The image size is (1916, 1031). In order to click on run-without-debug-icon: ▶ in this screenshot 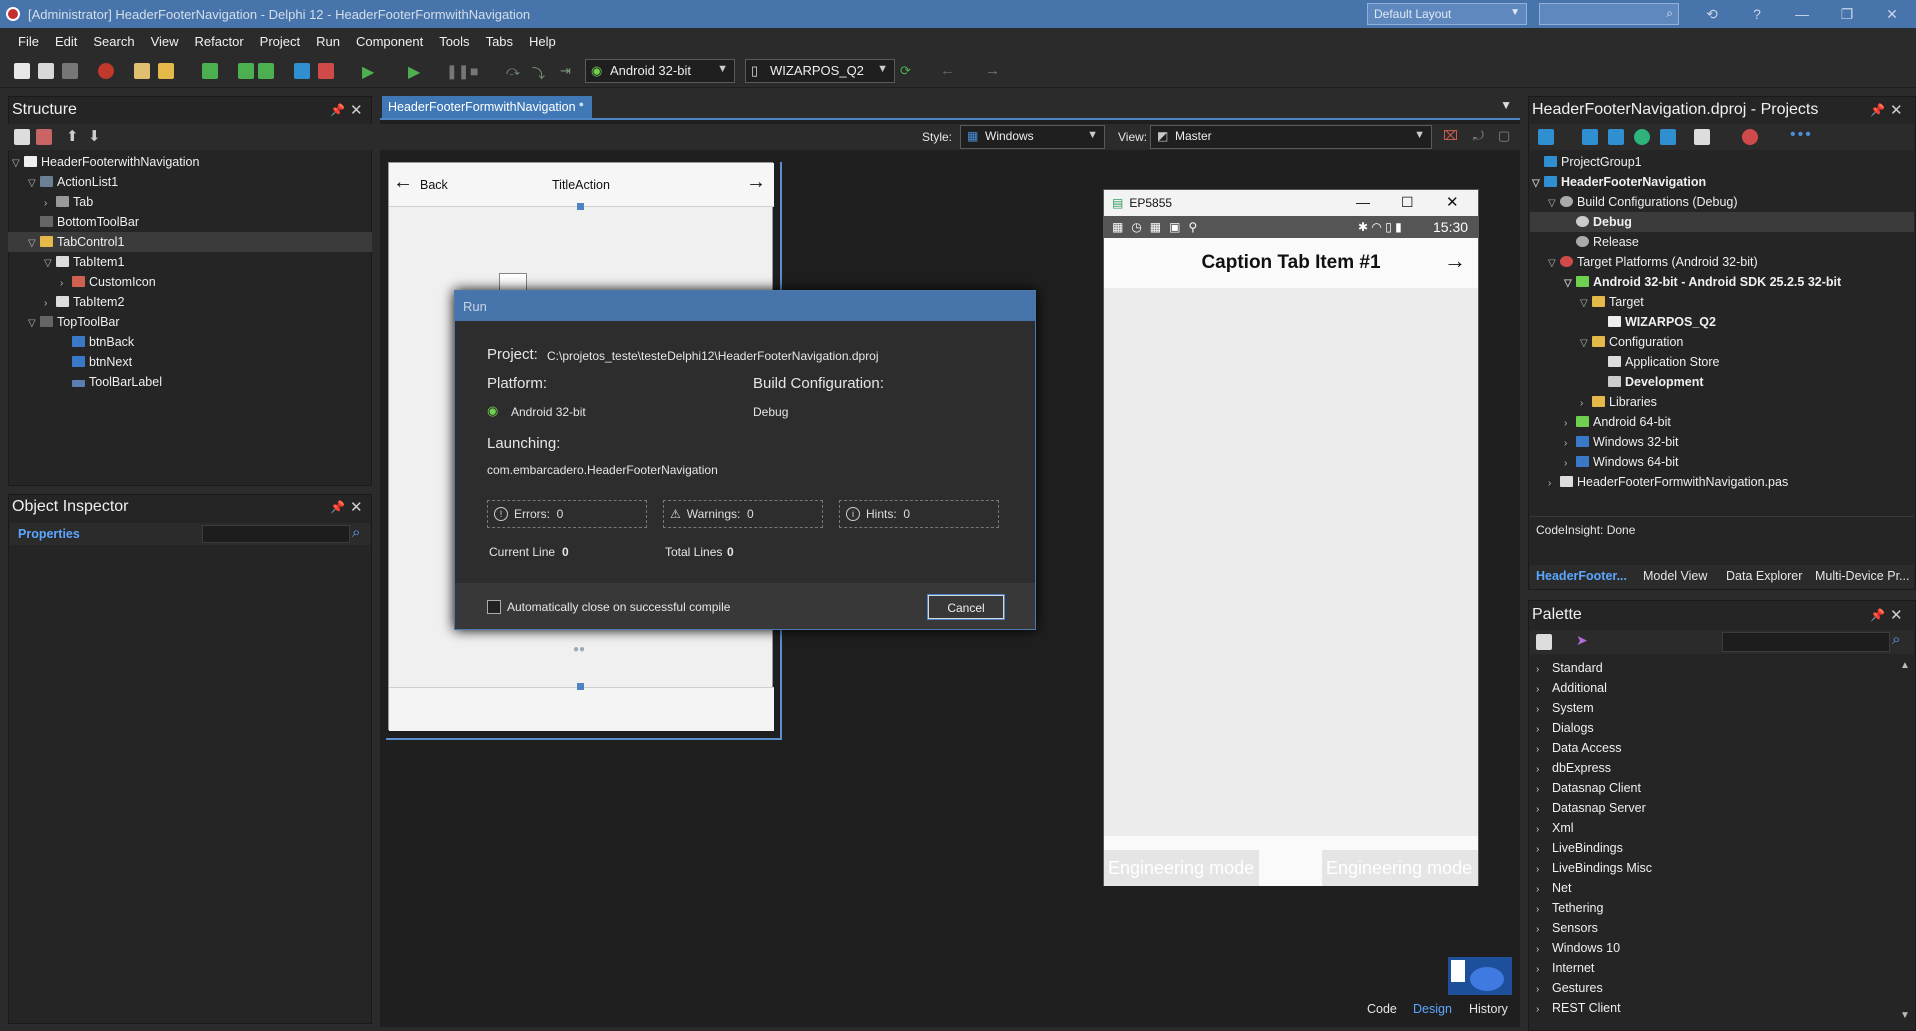, I will do `click(414, 72)`.